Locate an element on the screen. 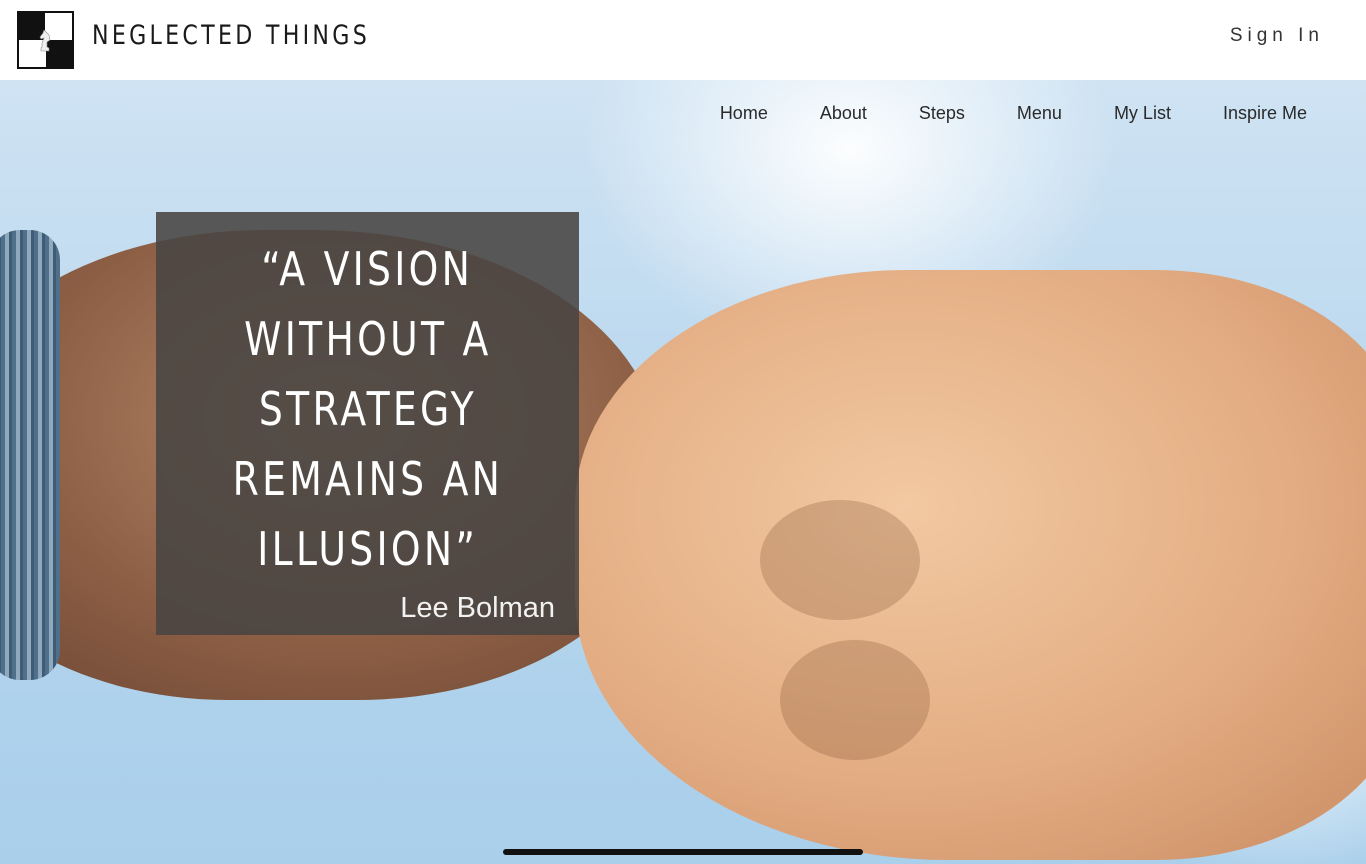 Image resolution: width=1366 pixels, height=864 pixels. nav-home: Home is located at coordinates (744, 113).